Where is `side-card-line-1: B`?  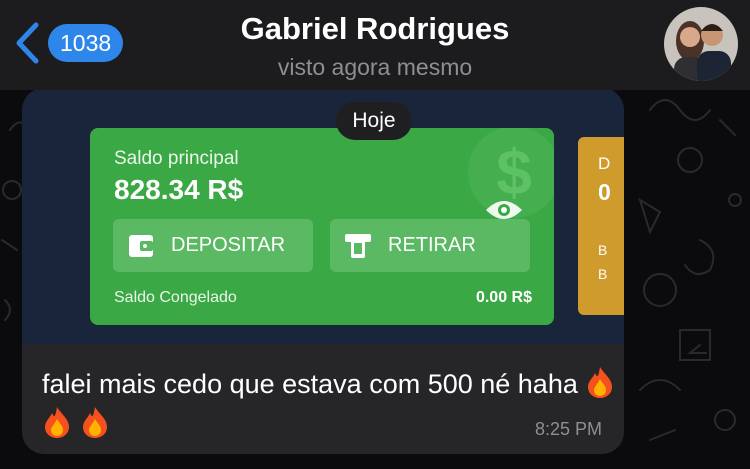 side-card-line-1: B is located at coordinates (603, 250).